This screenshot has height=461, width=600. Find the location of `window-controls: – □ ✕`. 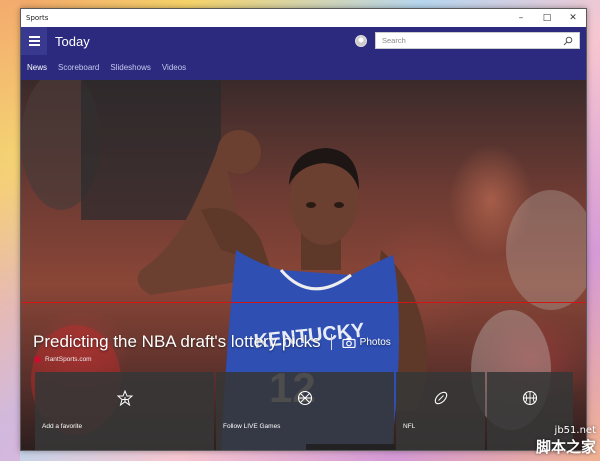

window-controls: – □ ✕ is located at coordinates (547, 18).